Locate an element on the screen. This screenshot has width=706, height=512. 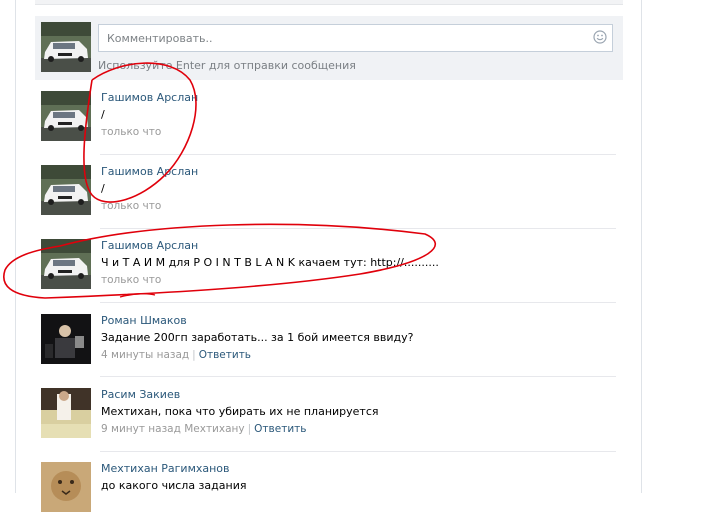
comment-author-link: Мехтихан Рагимханов is located at coordinates (165, 469).